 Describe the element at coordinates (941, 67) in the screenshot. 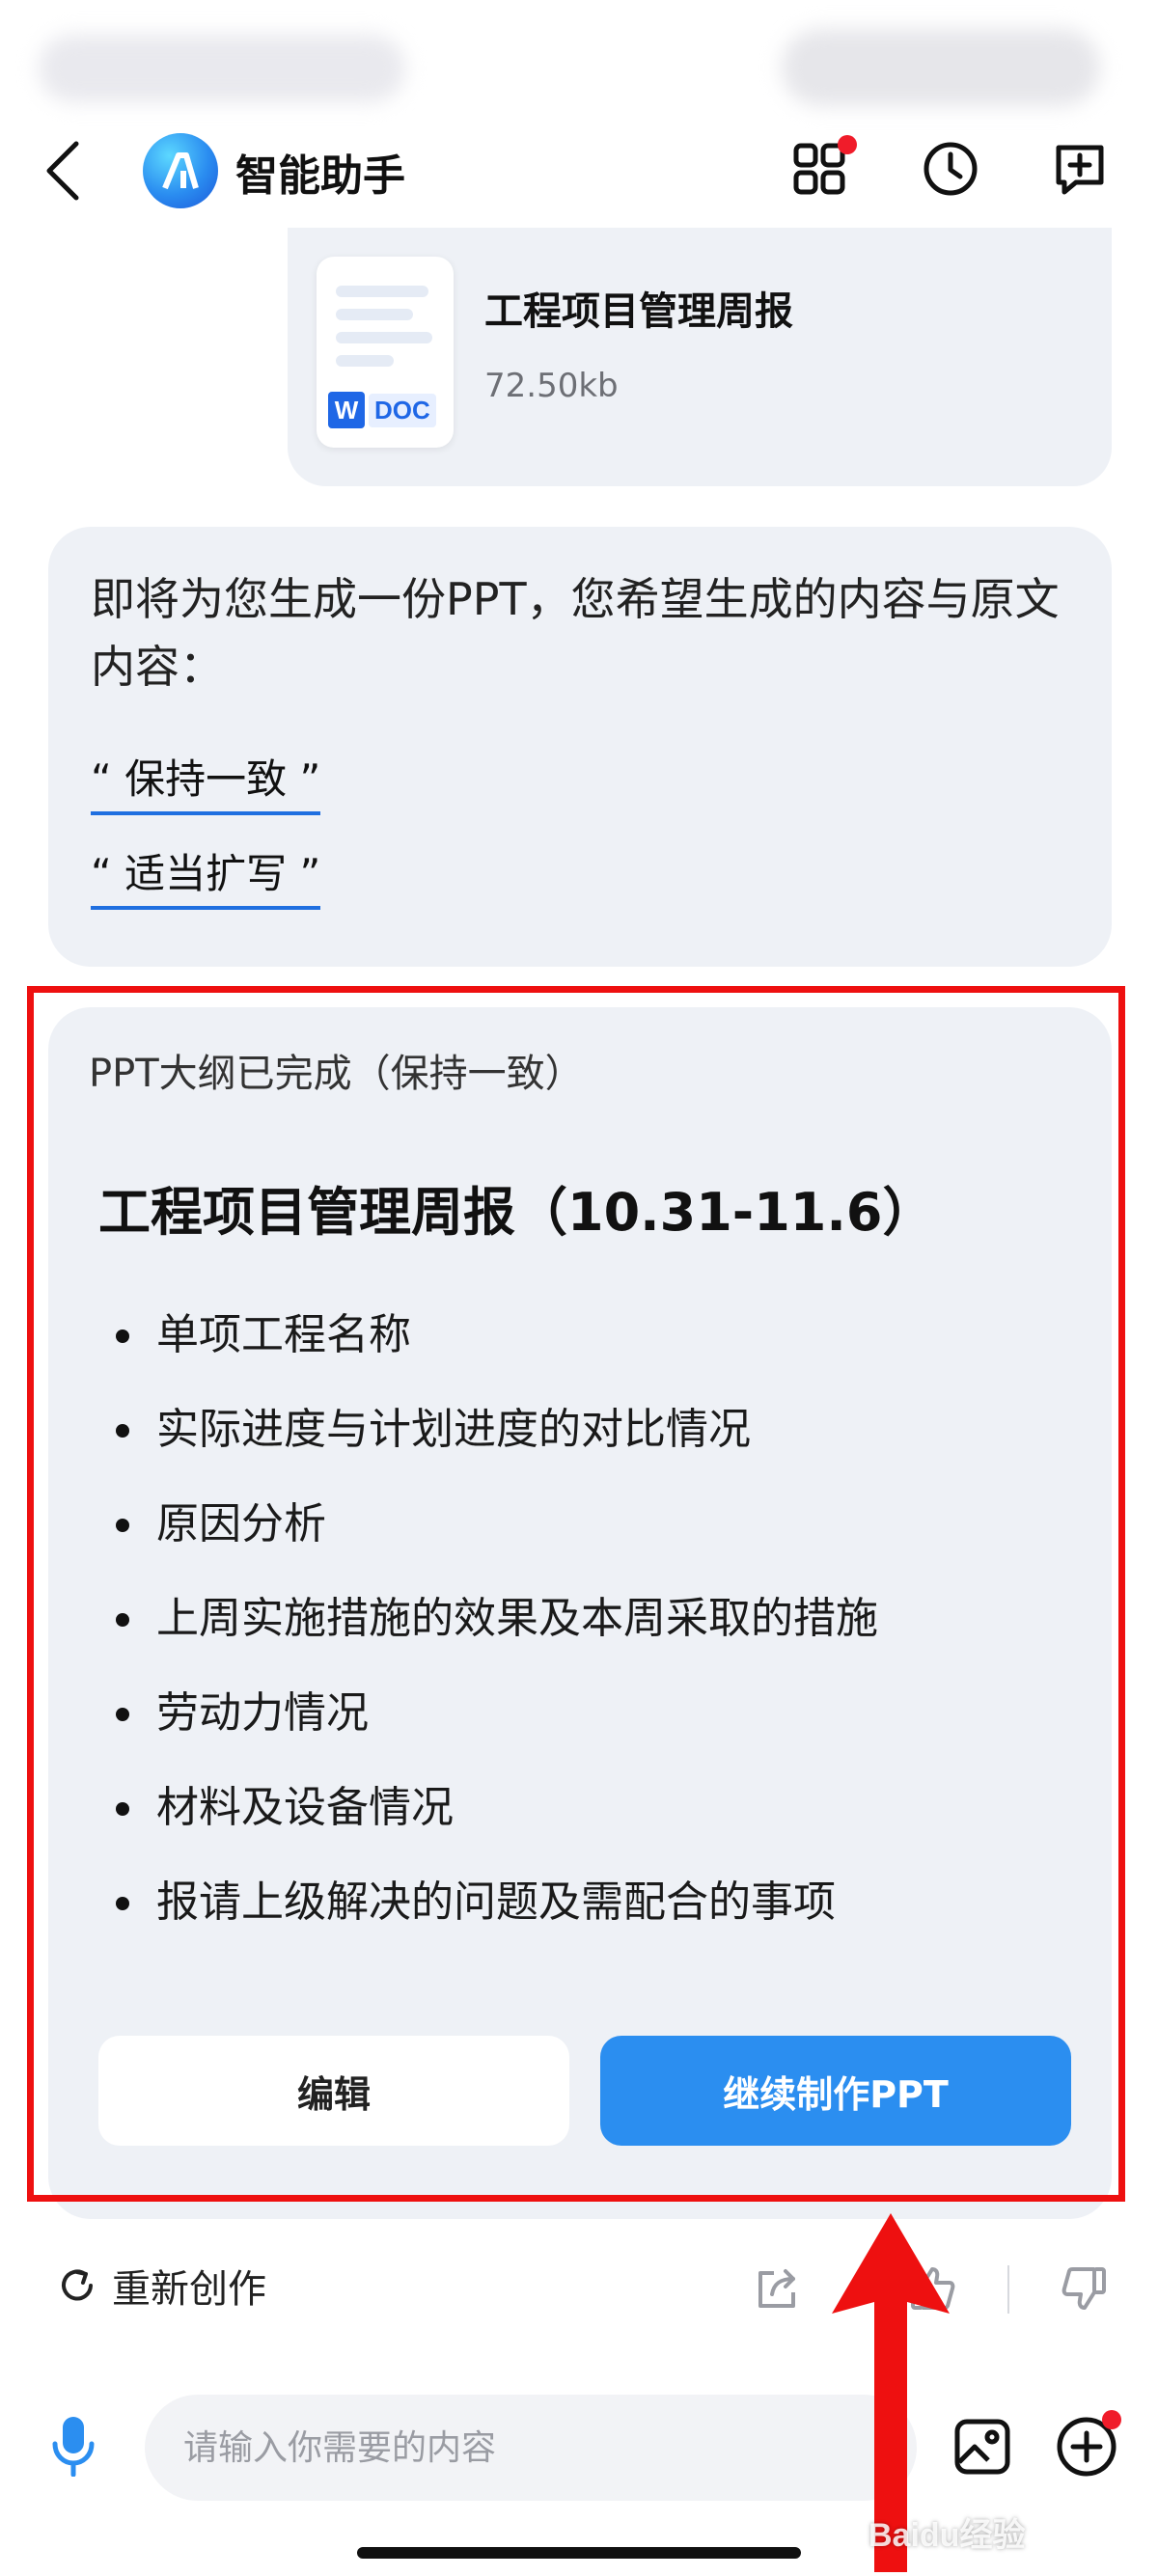

I see `status-bar-right-blurred` at that location.